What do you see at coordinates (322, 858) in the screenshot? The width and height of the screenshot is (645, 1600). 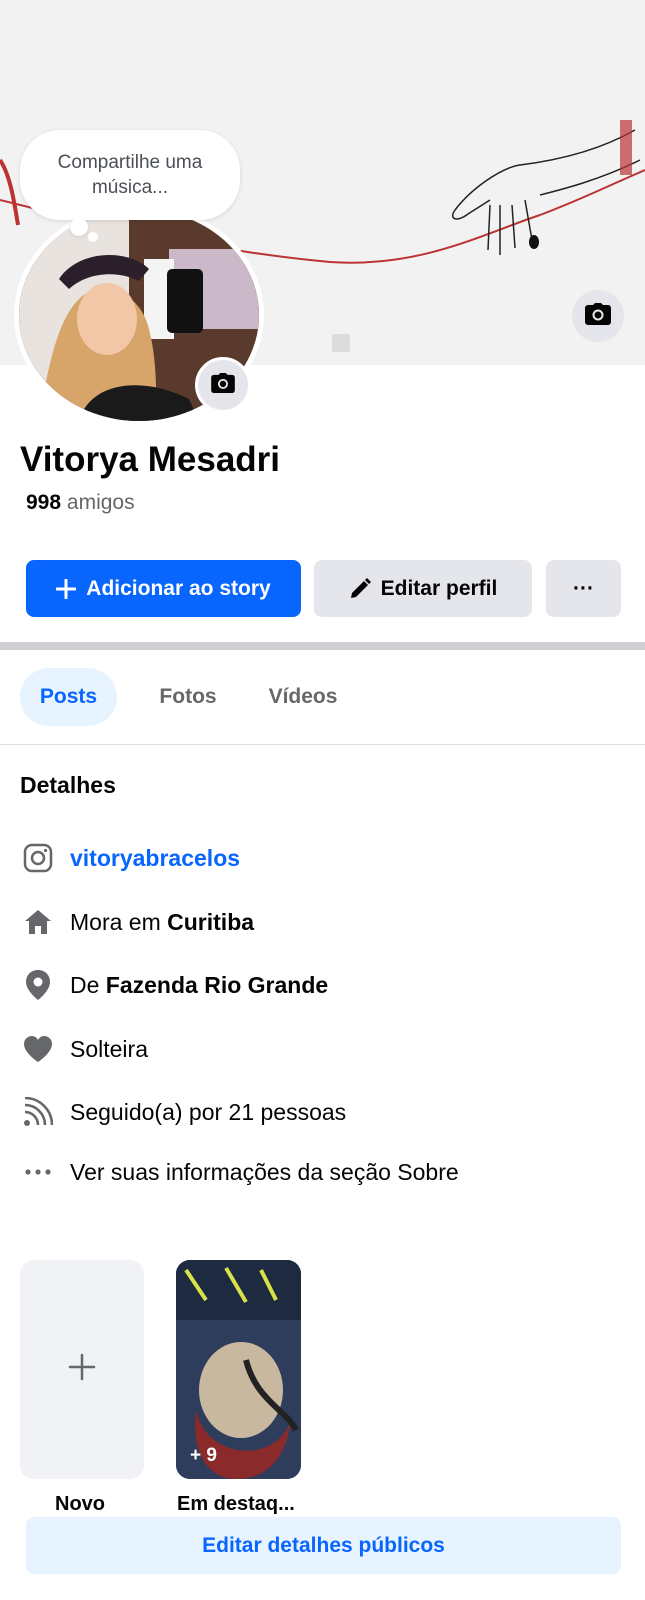 I see `detail-instagram: vitoryabracelos` at bounding box center [322, 858].